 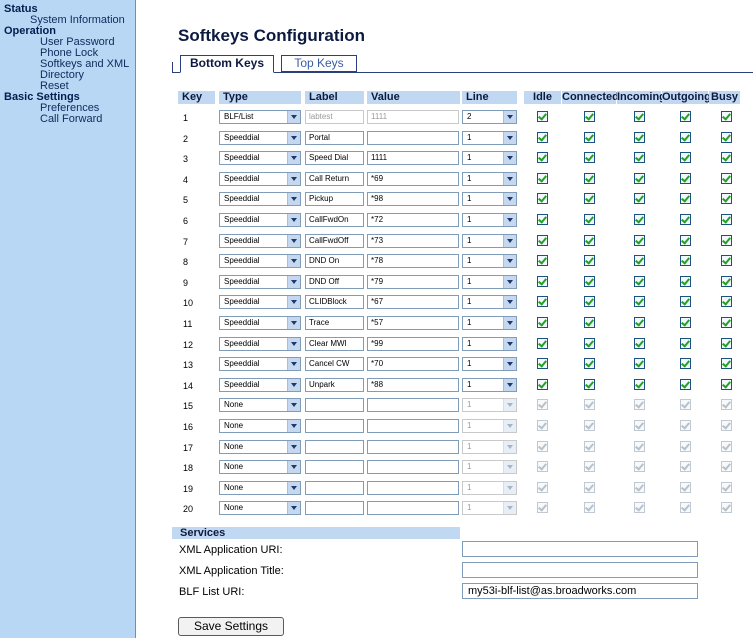 I want to click on save-settings-button: Save Settings, so click(x=231, y=626).